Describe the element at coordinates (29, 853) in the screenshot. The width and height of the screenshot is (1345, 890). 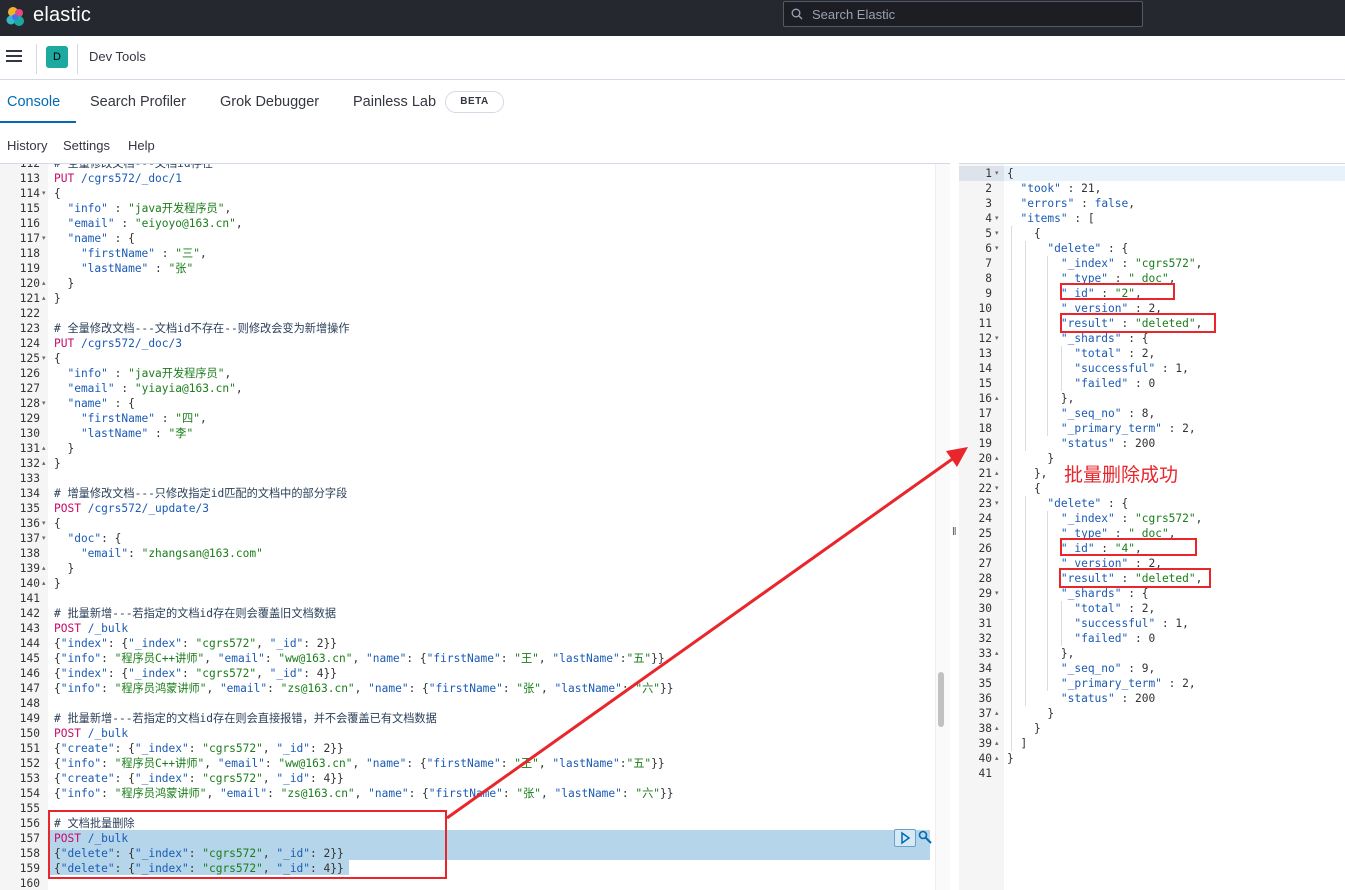
I see `line-number: 158` at that location.